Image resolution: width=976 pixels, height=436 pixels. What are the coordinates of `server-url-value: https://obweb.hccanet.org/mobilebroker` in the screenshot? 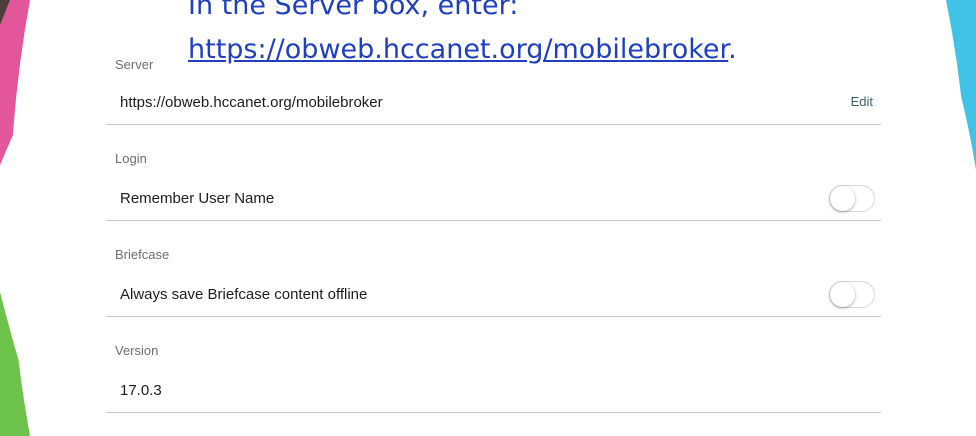 It's located at (251, 102).